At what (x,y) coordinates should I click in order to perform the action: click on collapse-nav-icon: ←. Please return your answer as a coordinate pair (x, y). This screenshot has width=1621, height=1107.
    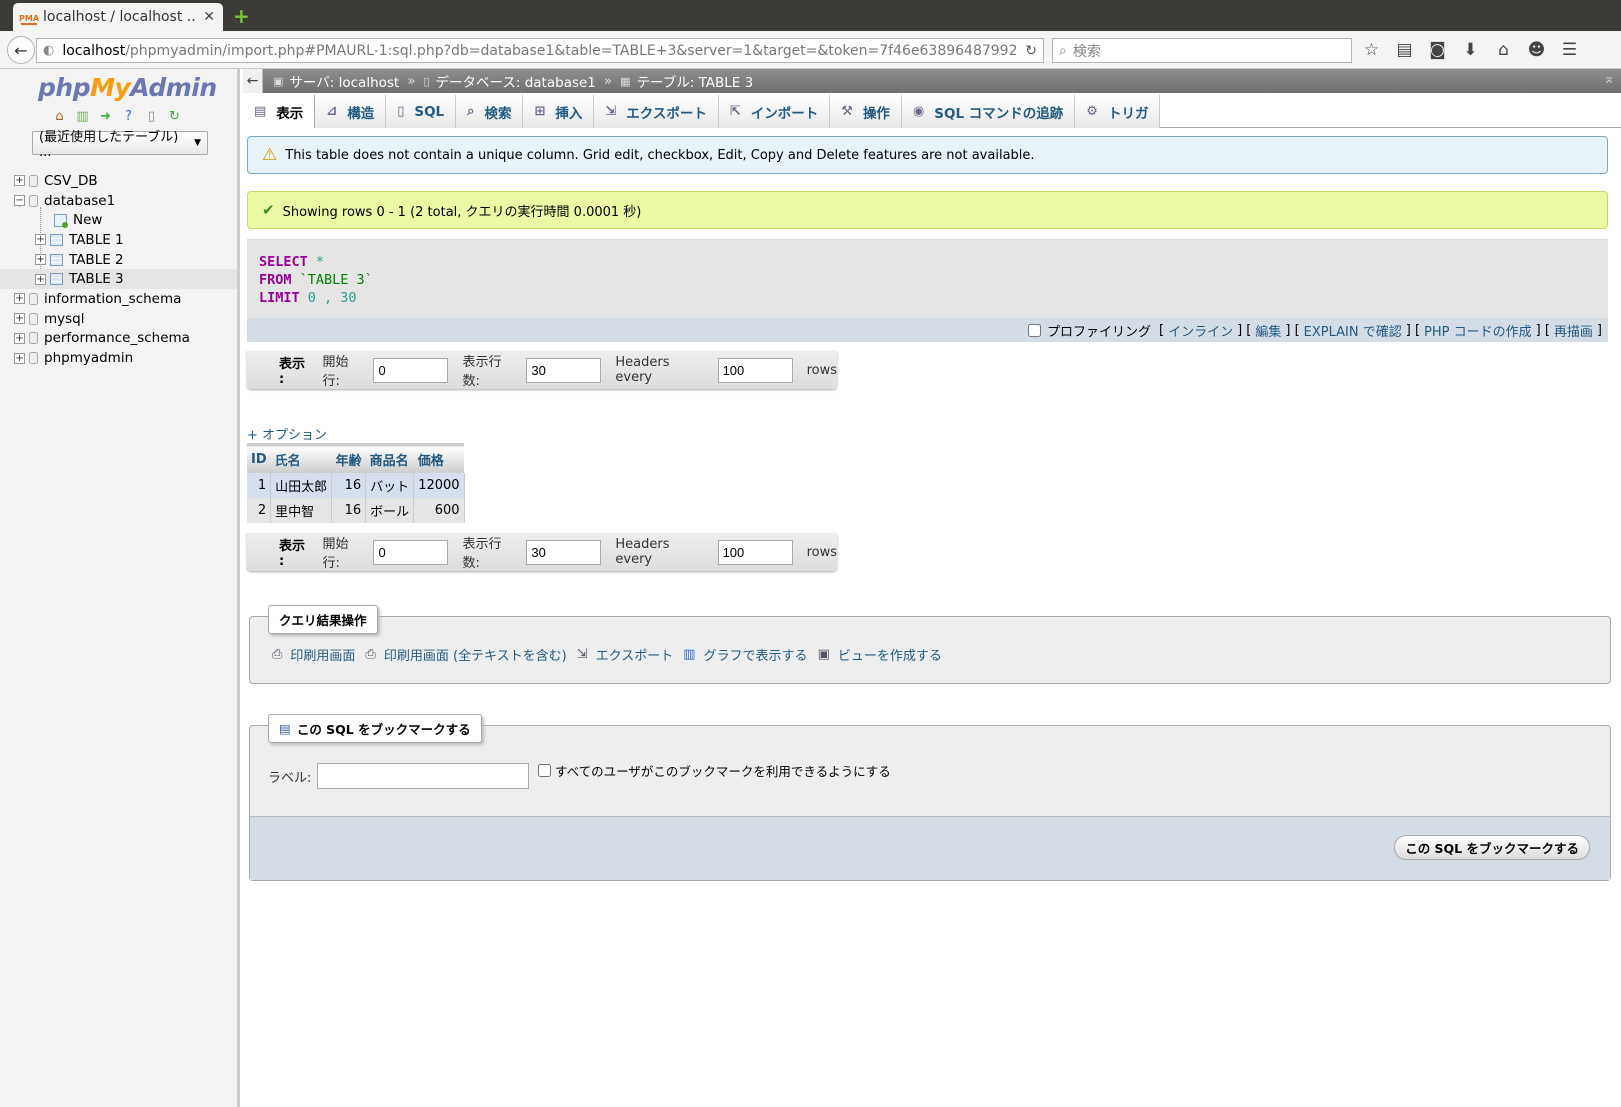
    Looking at the image, I should click on (253, 81).